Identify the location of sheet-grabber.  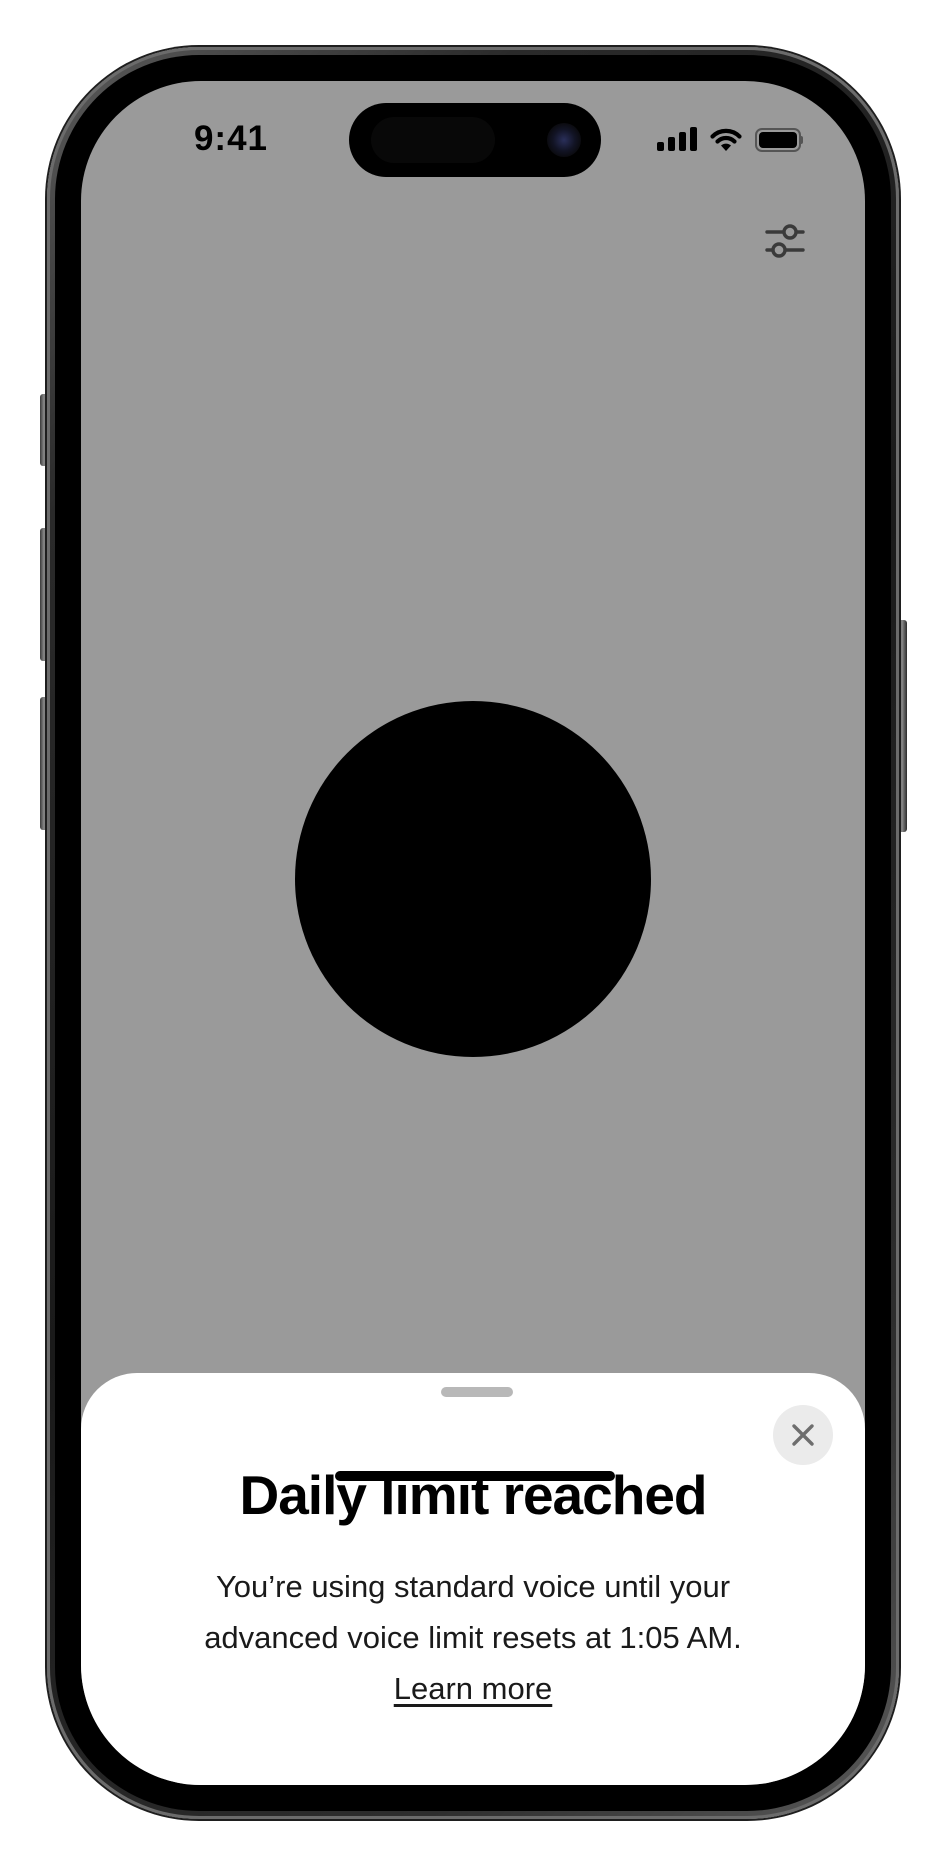
(477, 1392).